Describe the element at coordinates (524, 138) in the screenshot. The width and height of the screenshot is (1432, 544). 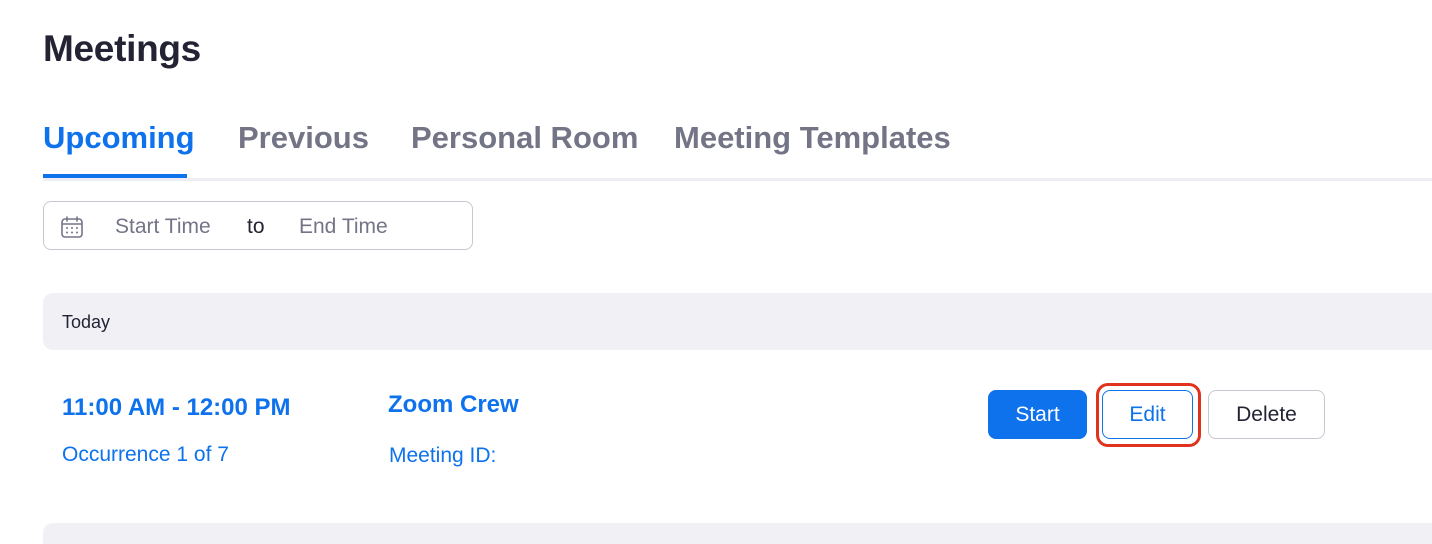
I see `tab-personal-room: Personal Room` at that location.